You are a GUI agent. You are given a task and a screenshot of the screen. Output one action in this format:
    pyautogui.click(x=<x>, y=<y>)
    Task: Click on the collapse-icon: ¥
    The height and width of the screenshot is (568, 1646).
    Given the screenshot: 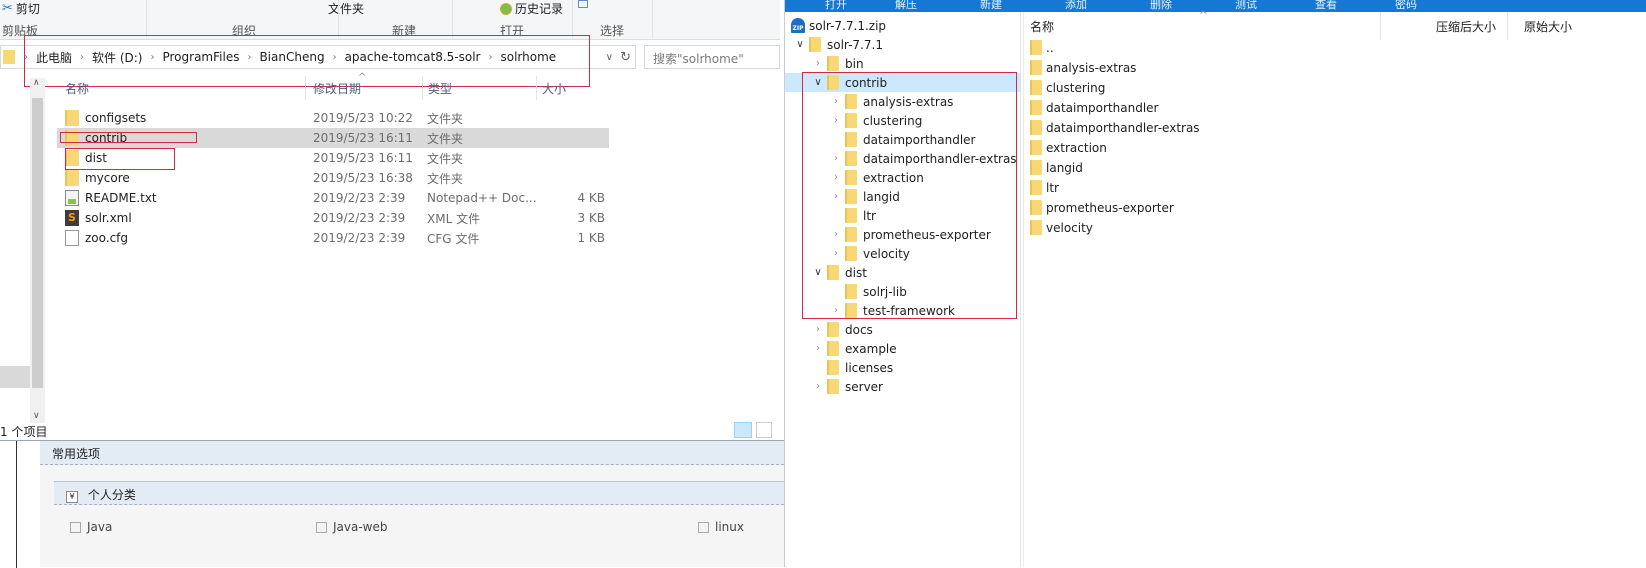 What is the action you would take?
    pyautogui.click(x=72, y=497)
    